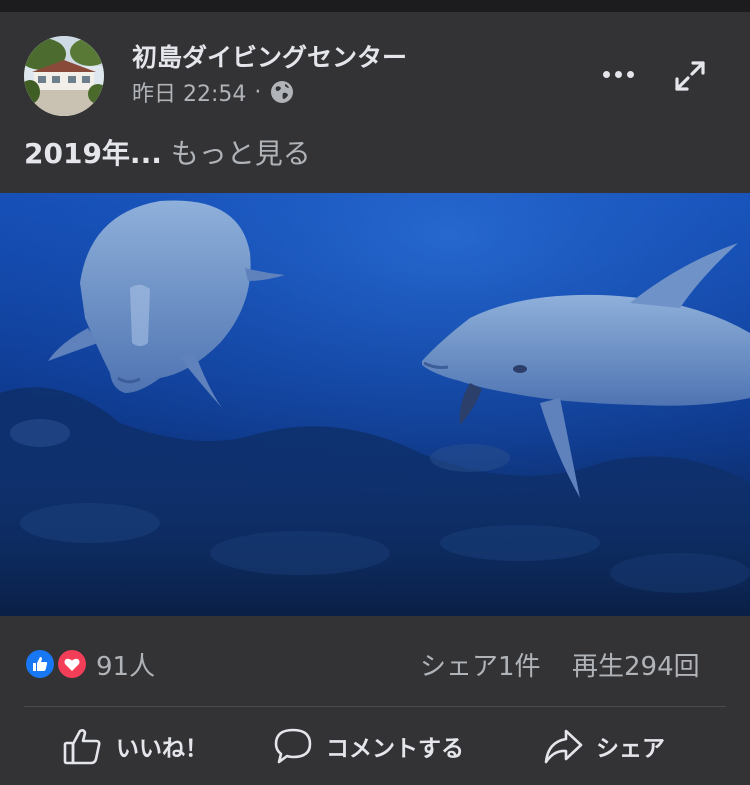 The width and height of the screenshot is (750, 785). Describe the element at coordinates (636, 667) in the screenshot. I see `view-count: 再生294回` at that location.